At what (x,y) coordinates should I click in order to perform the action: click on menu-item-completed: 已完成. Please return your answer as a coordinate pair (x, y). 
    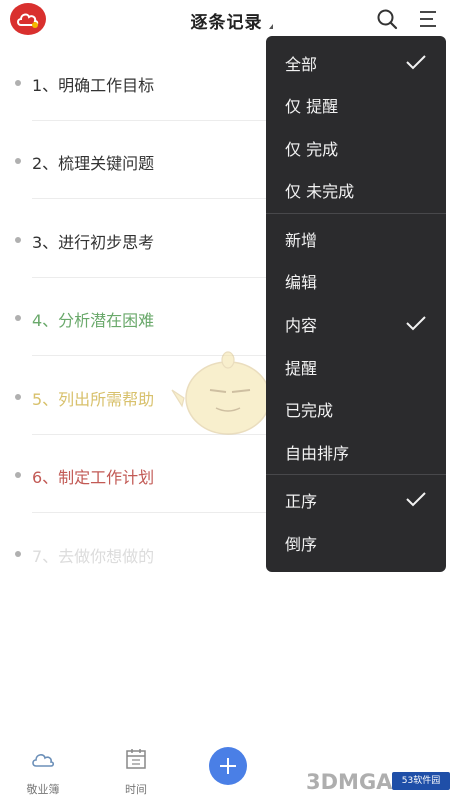
    Looking at the image, I should click on (356, 408).